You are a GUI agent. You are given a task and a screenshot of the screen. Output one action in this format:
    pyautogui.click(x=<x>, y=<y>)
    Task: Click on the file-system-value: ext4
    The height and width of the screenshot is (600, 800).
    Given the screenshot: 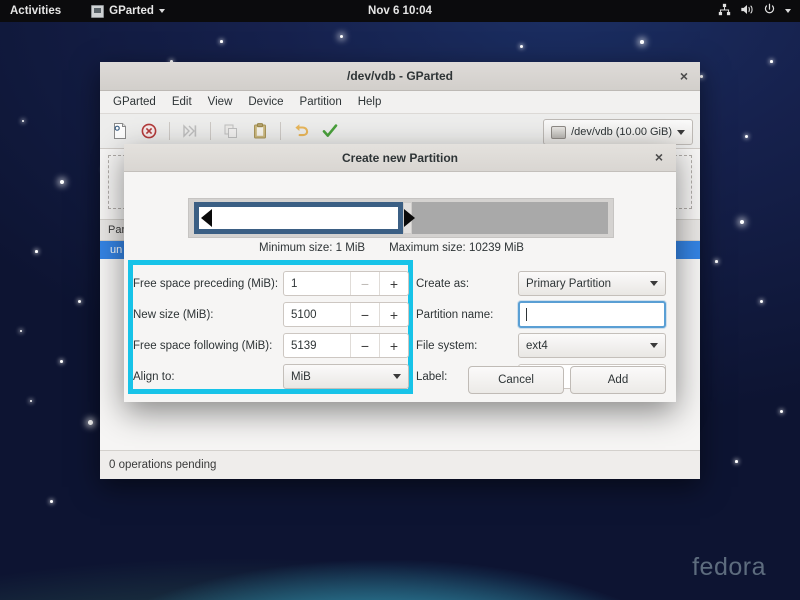 What is the action you would take?
    pyautogui.click(x=537, y=345)
    